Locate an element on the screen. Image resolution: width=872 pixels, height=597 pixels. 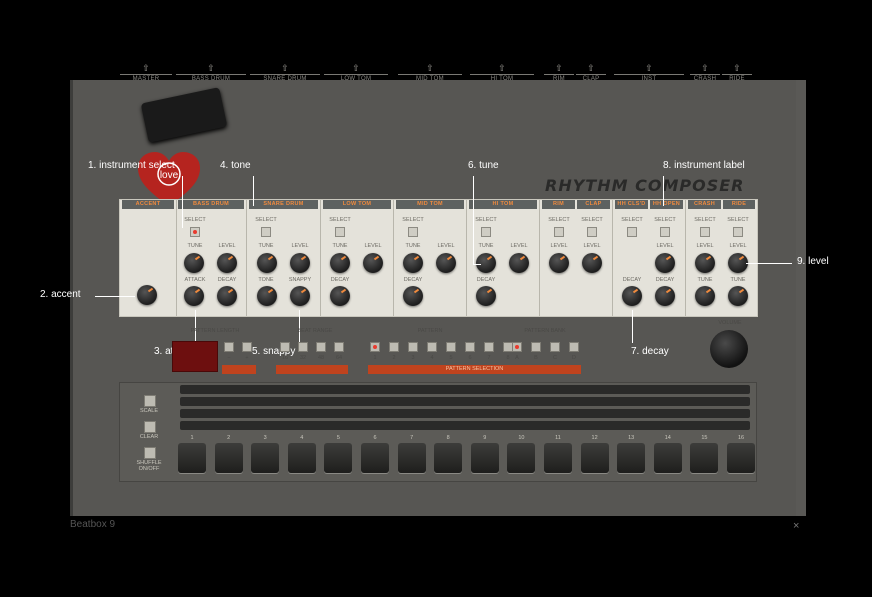
accent-knob is located at coordinates (147, 295).